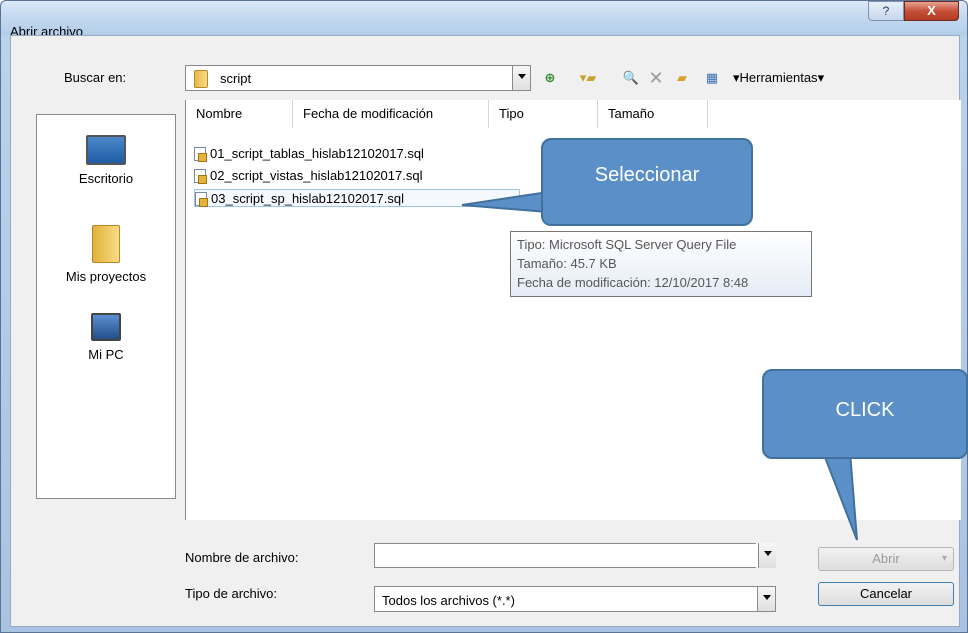 The width and height of the screenshot is (968, 633). I want to click on tooltip-size: Tamaño: 45.7 KB, so click(567, 263).